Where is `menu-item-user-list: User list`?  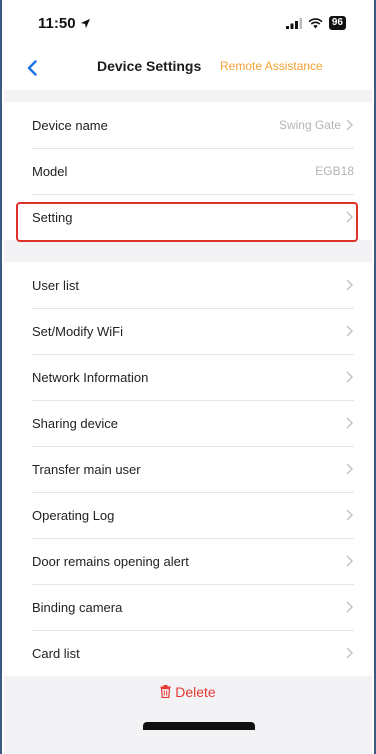
menu-item-user-list: User list is located at coordinates (188, 285).